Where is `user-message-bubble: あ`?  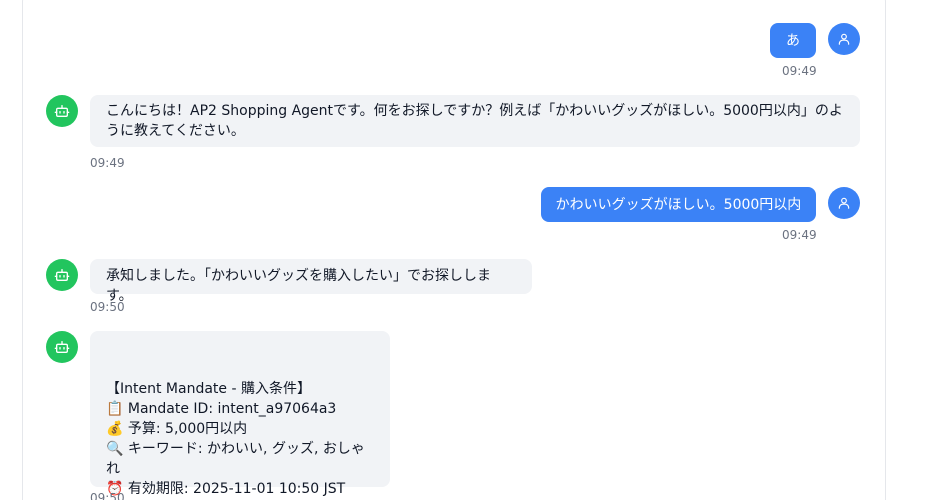 user-message-bubble: あ is located at coordinates (793, 40).